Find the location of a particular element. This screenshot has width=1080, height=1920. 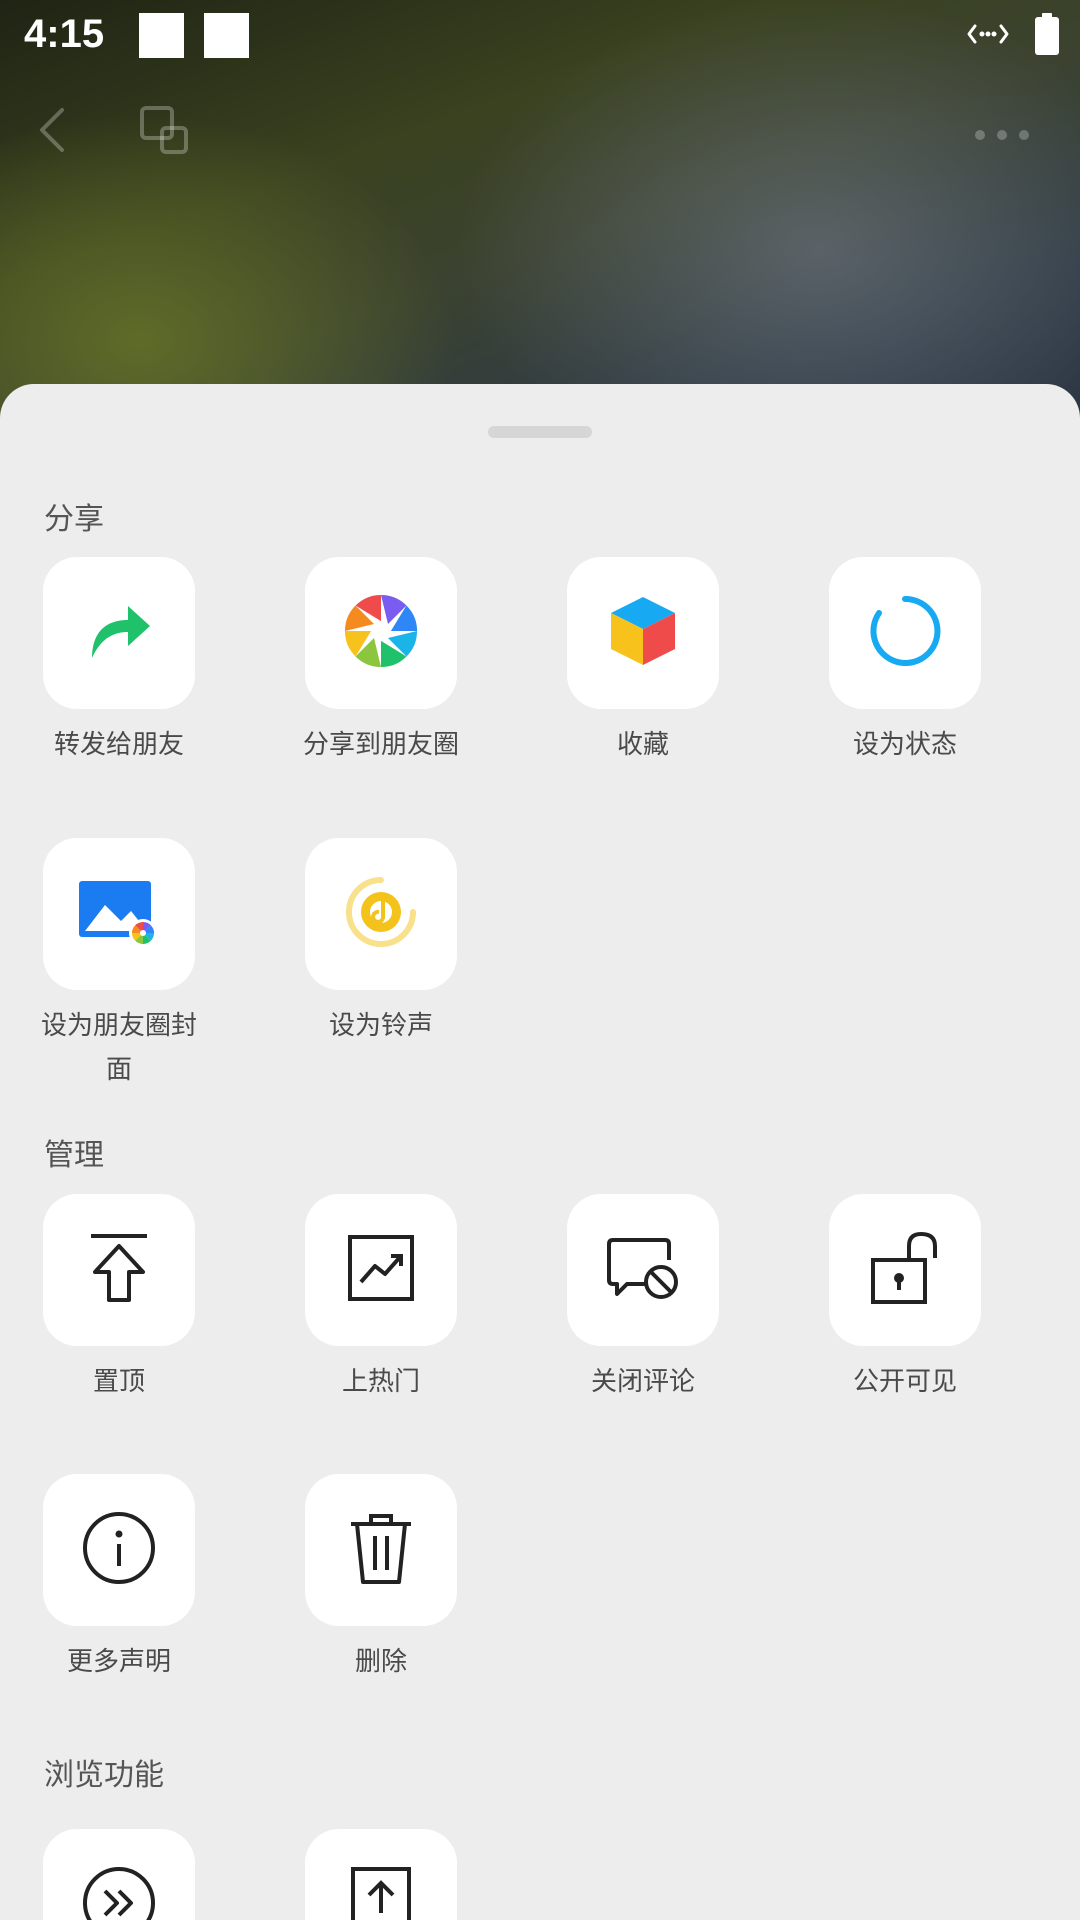

tile-label: 关闭评论 is located at coordinates (642, 1382).